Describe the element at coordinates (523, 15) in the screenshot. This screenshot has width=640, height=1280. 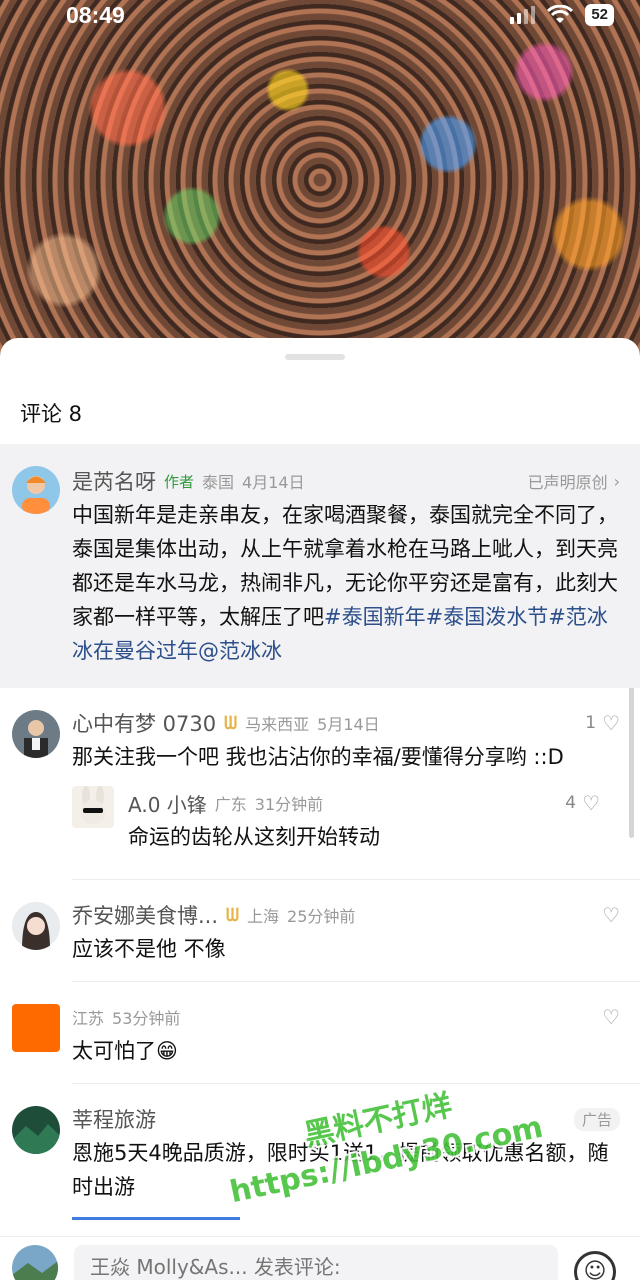
I see `cellular-signal-icon` at that location.